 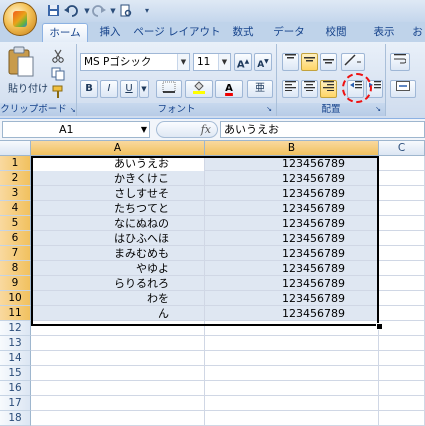 I want to click on row-header: 15, so click(x=15, y=373).